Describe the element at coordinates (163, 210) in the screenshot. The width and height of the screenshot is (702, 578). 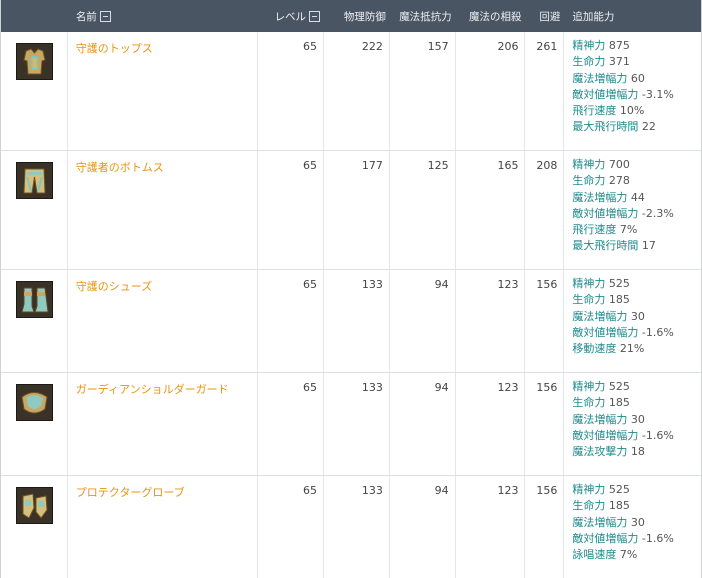
I see `item-name: 守護者のボトムス` at that location.